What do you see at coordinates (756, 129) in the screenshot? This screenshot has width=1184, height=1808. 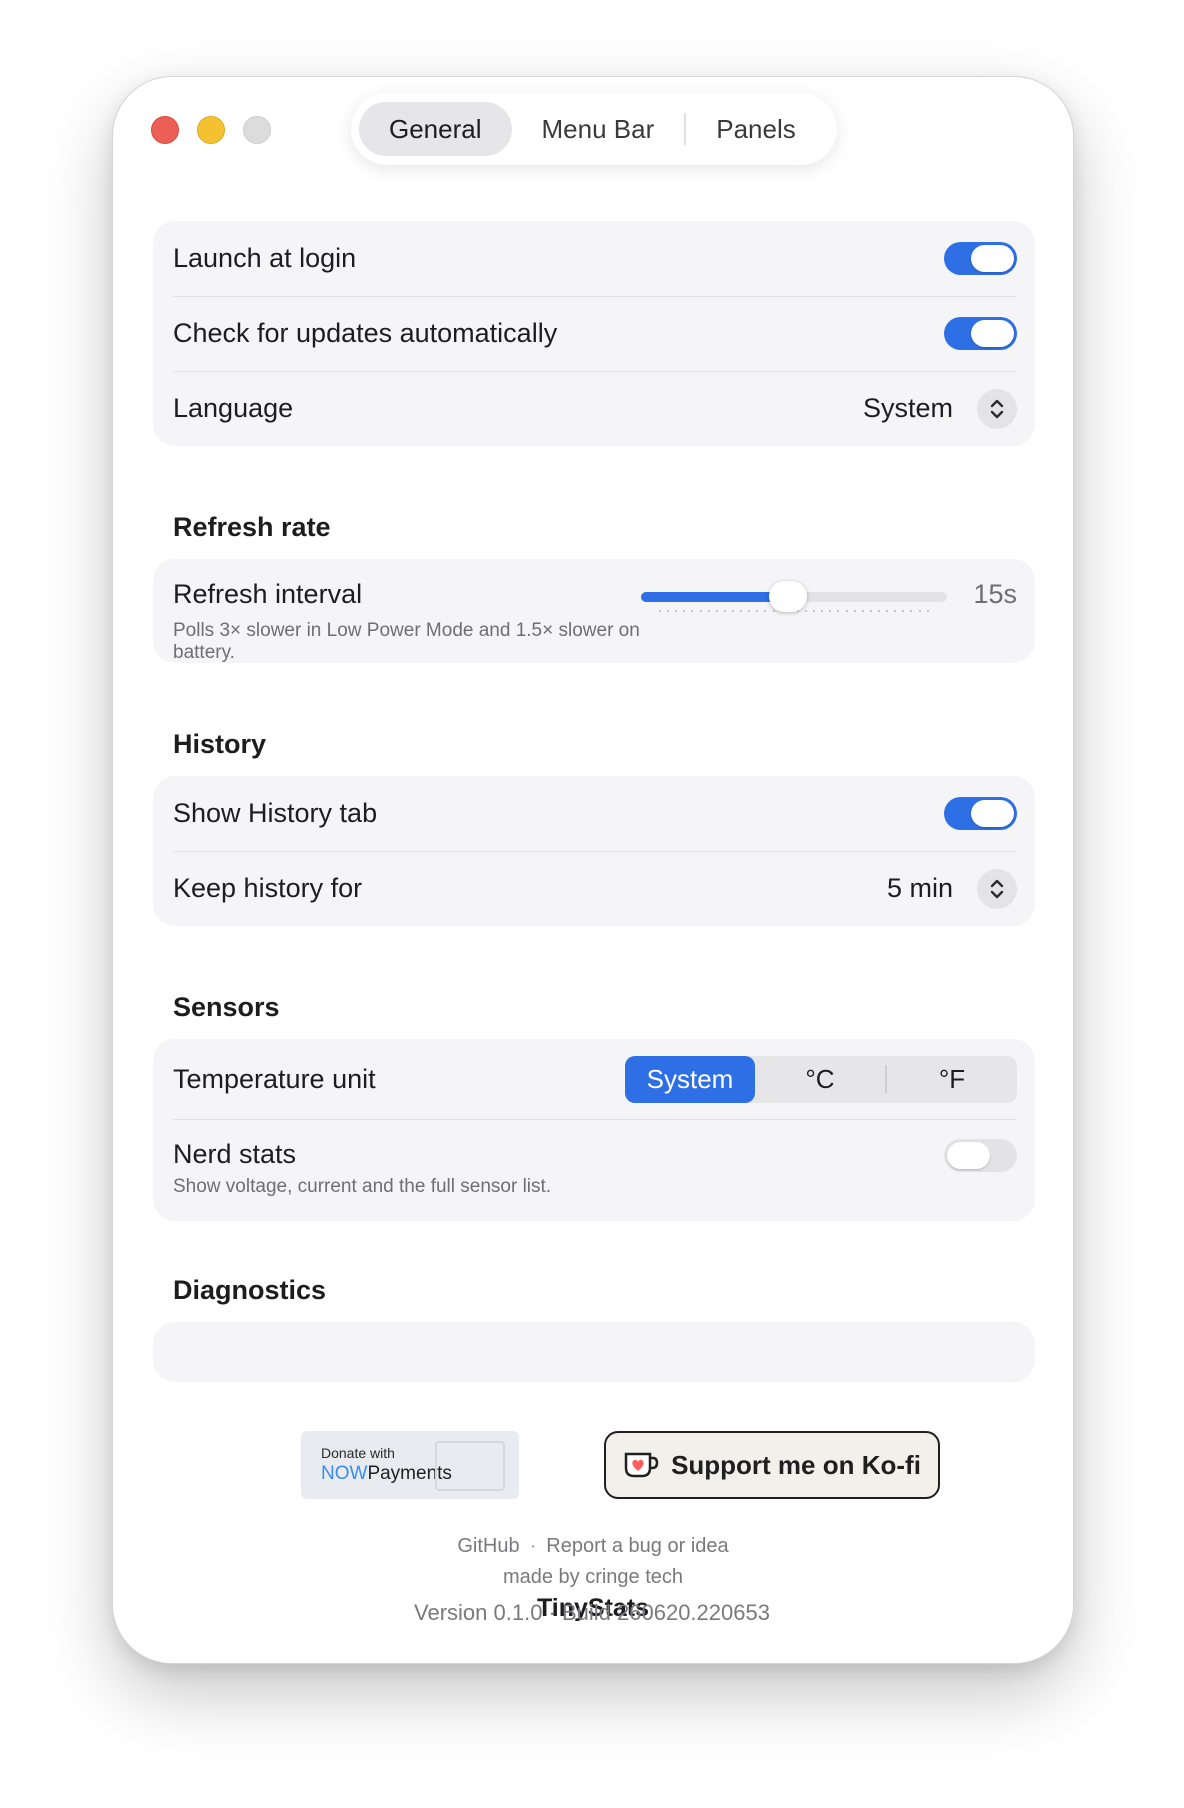 I see `tab-panels: Panels` at bounding box center [756, 129].